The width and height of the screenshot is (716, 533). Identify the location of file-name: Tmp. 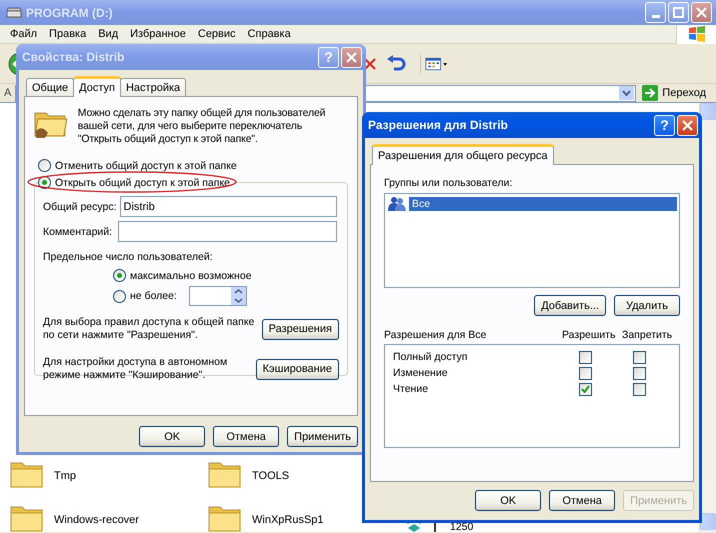
(65, 476).